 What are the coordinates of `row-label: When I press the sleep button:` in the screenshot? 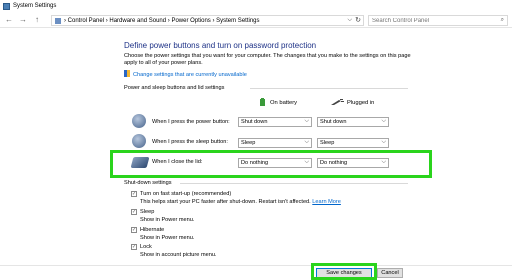 It's located at (190, 142).